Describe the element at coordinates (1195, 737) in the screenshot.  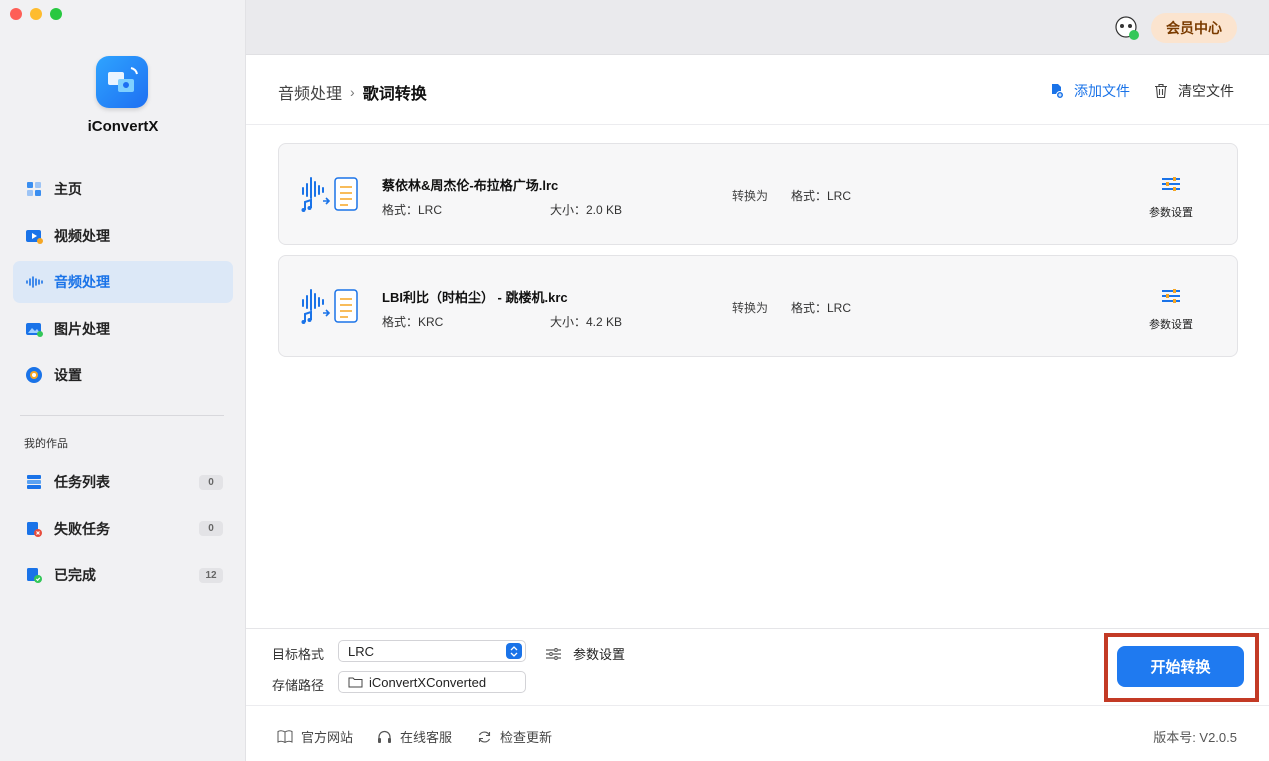
I see `version-label: 版本号: V2.0.5` at that location.